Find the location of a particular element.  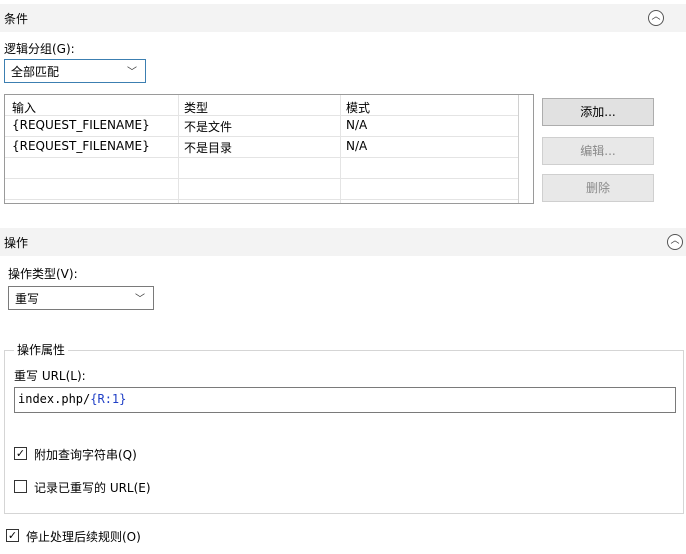

column-header-type: 类型 is located at coordinates (196, 107).